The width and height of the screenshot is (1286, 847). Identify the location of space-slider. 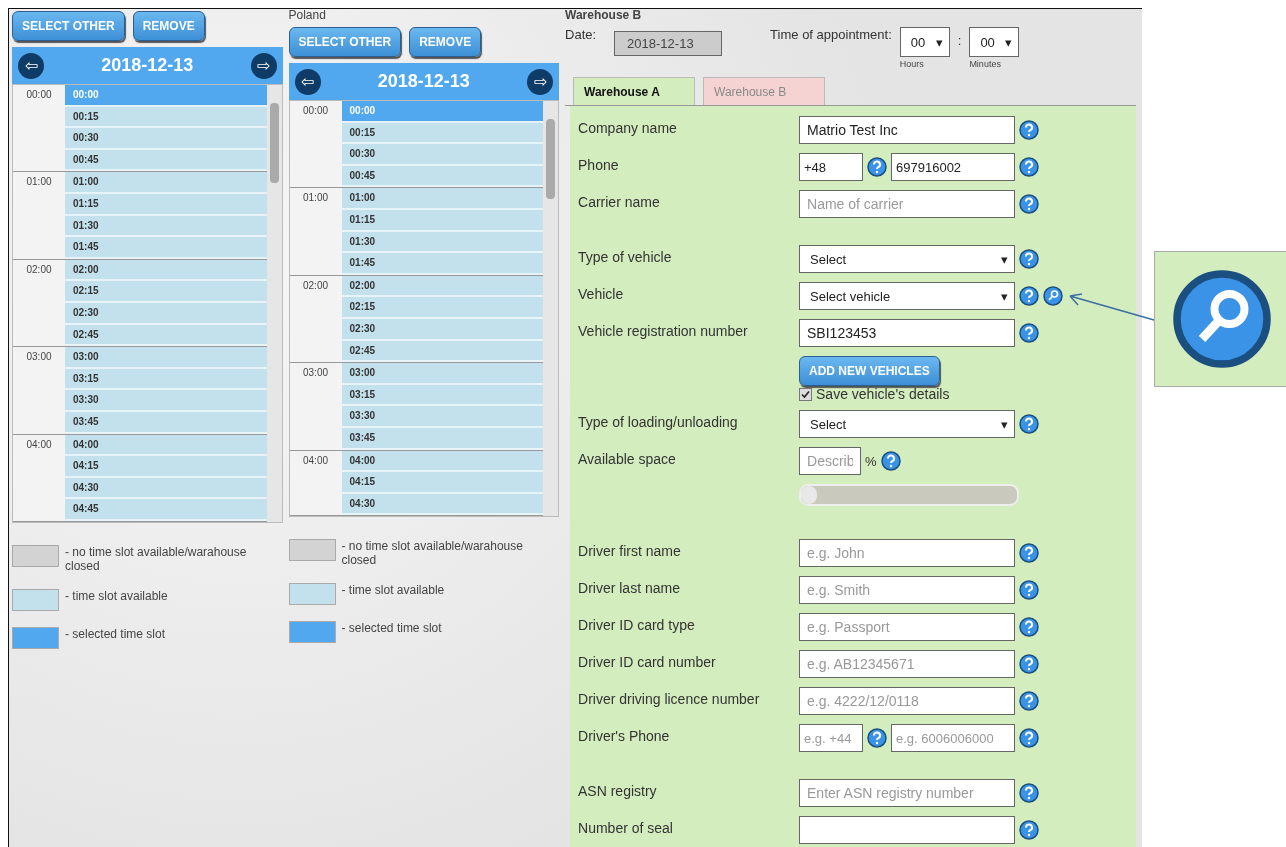
(909, 495).